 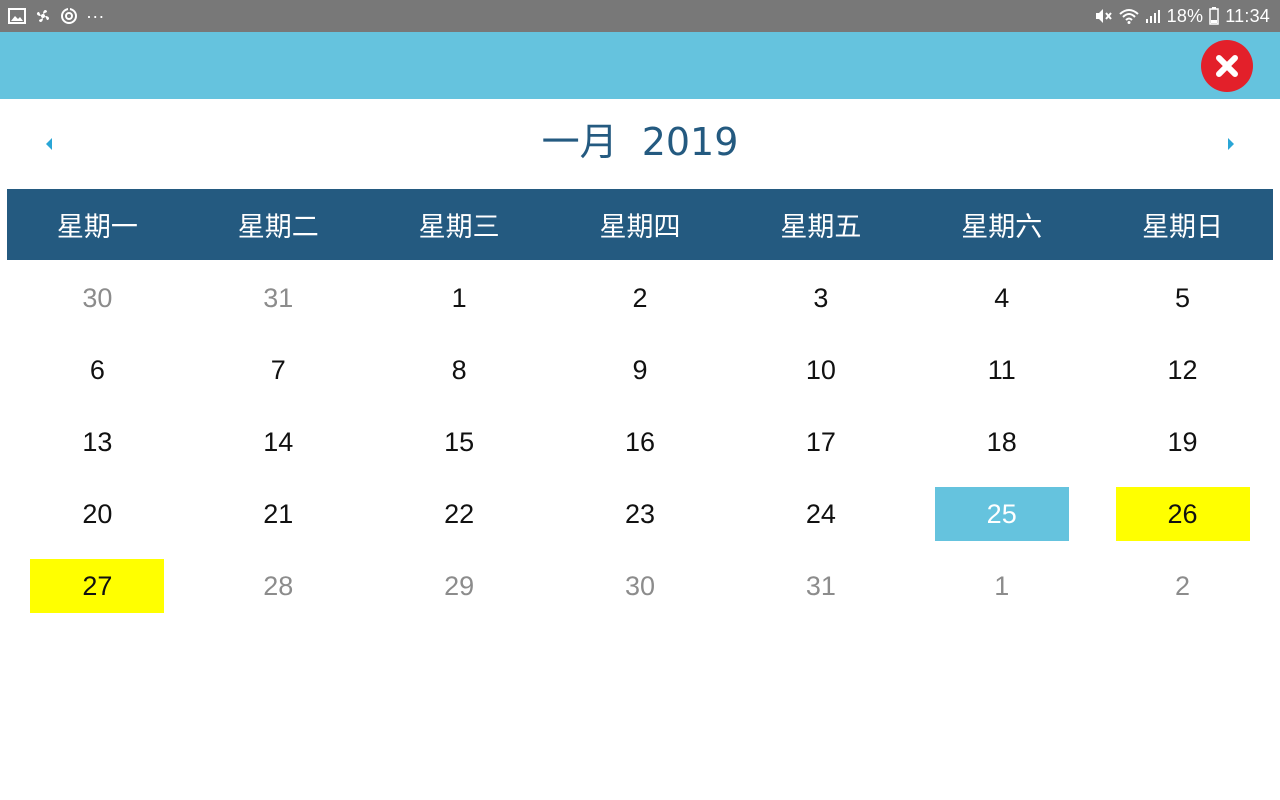 I want to click on month-title: 一月 2019, so click(x=640, y=142).